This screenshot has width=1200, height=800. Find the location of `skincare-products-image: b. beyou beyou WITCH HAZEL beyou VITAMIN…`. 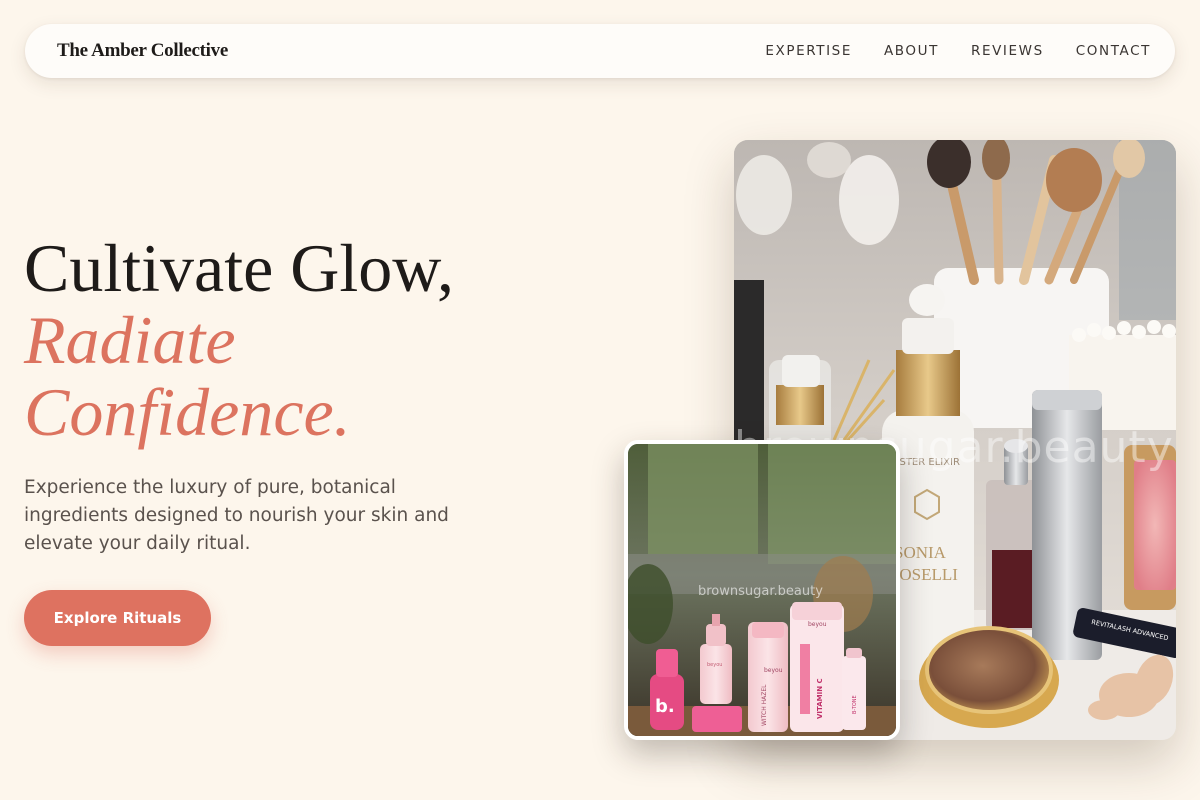

skincare-products-image: b. beyou beyou WITCH HAZEL beyou VITAMIN… is located at coordinates (762, 590).